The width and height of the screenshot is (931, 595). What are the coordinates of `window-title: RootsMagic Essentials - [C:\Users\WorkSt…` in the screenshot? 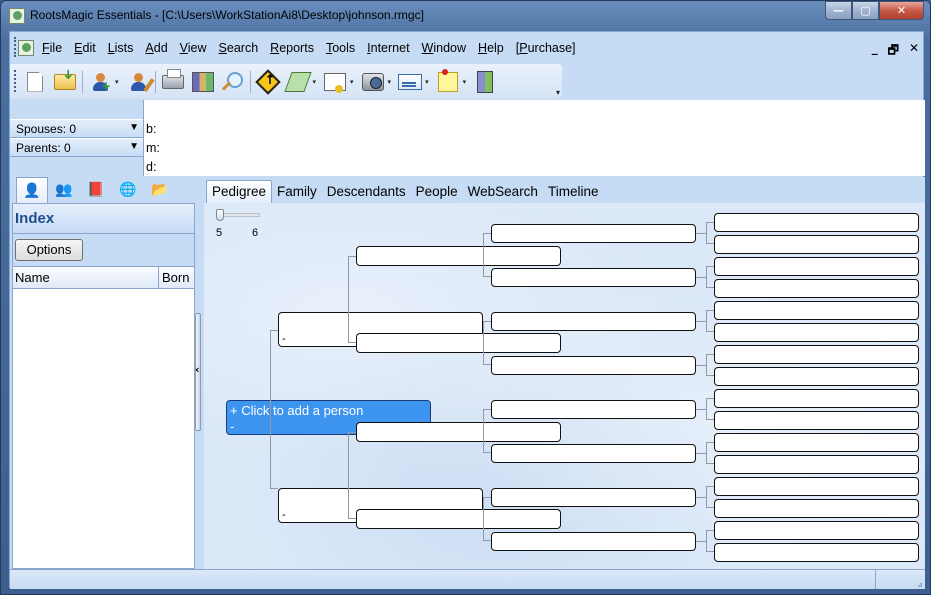 It's located at (227, 15).